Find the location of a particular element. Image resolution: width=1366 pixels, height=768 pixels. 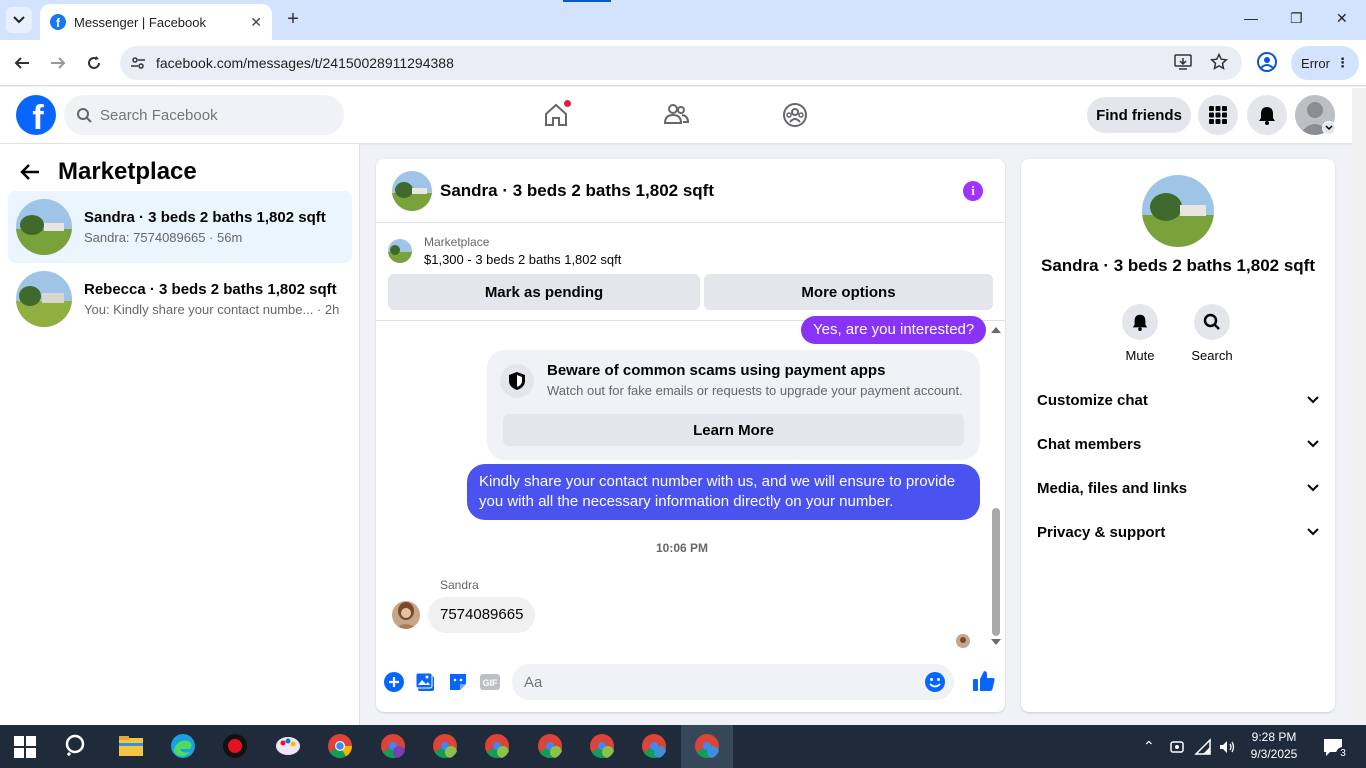

privacy-support-section: Privacy & support is located at coordinates (1178, 532).